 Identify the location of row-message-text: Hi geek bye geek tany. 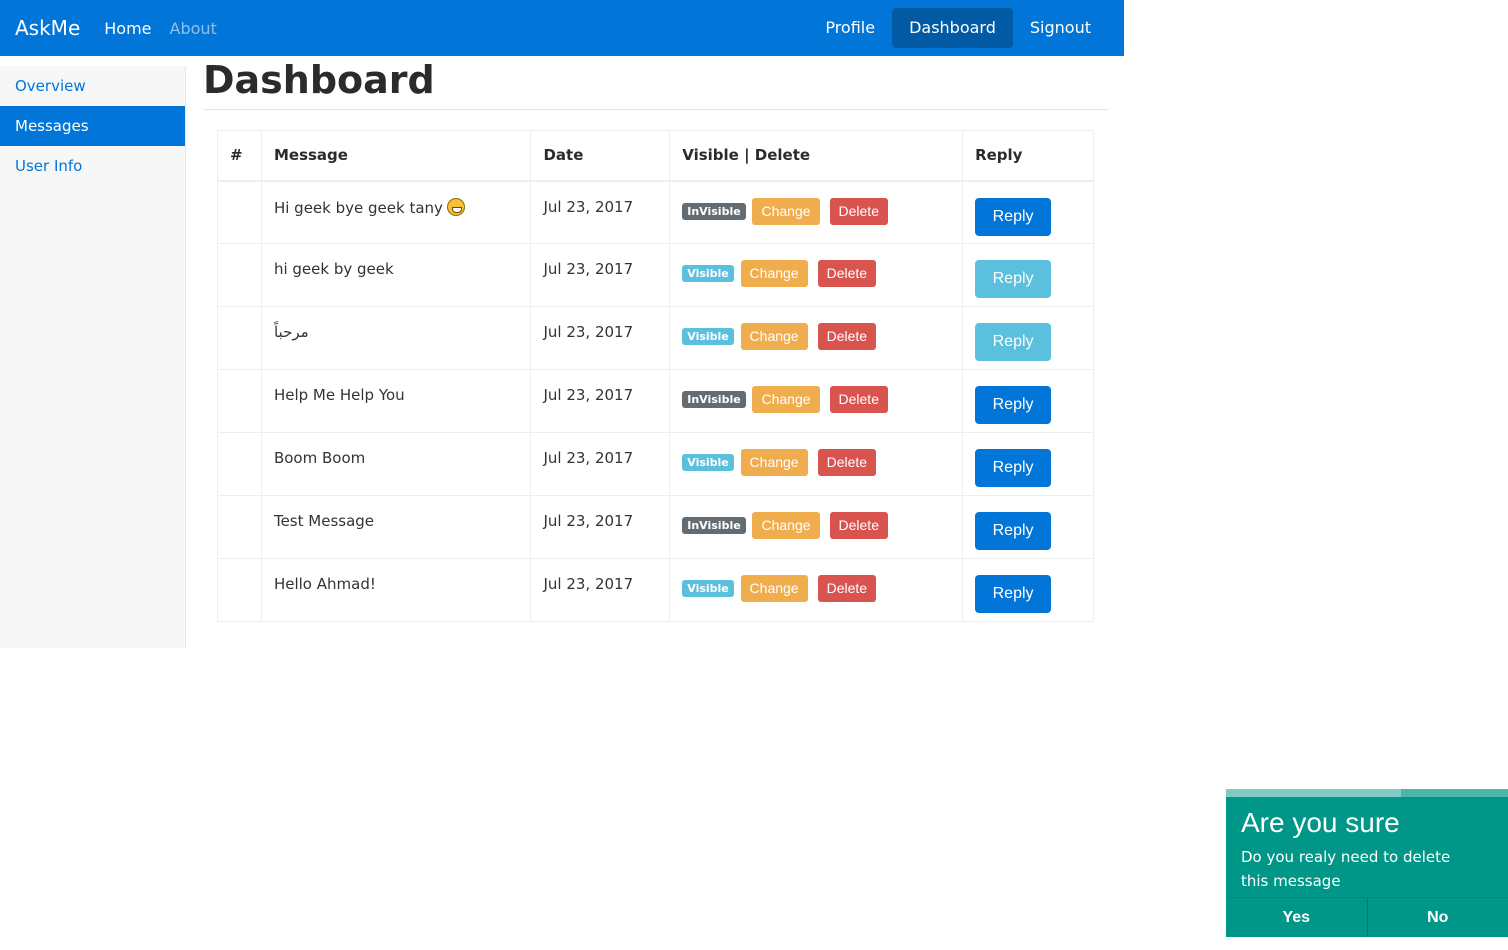
(358, 207).